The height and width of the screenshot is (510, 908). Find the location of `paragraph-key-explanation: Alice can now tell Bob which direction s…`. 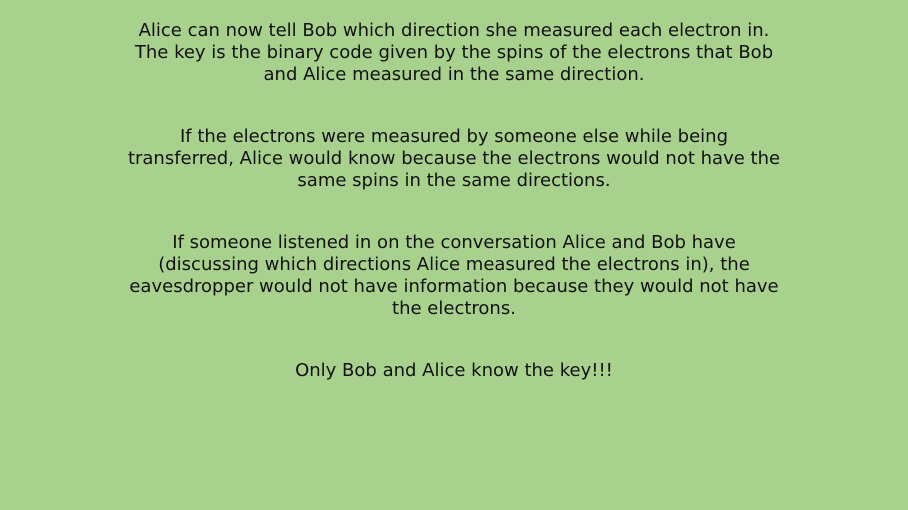

paragraph-key-explanation: Alice can now tell Bob which direction s… is located at coordinates (454, 52).